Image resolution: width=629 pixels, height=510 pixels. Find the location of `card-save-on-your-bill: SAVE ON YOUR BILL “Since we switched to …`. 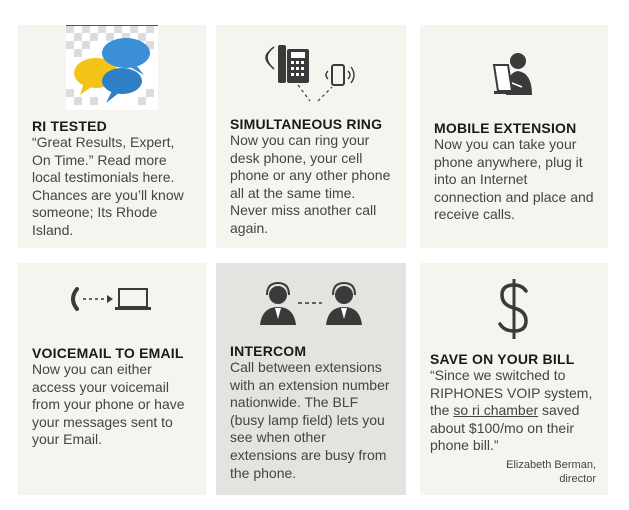

card-save-on-your-bill: SAVE ON YOUR BILL “Since we switched to … is located at coordinates (514, 379).